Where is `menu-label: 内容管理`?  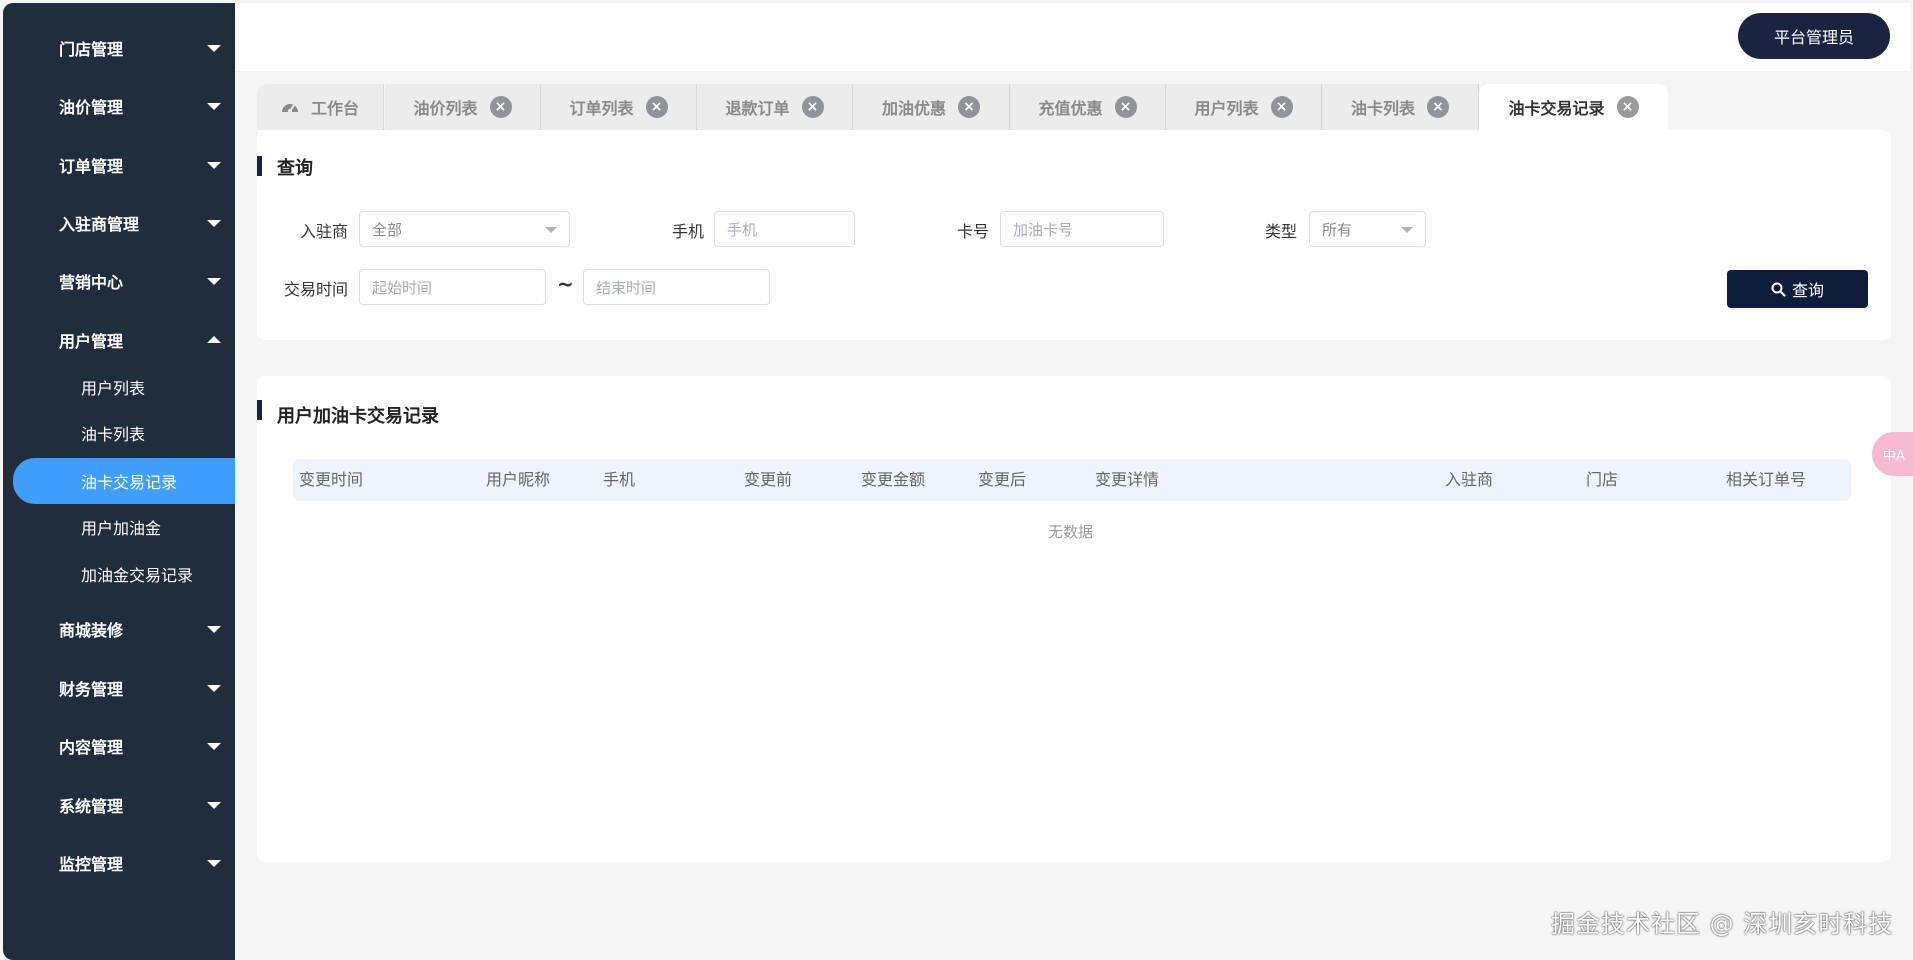 menu-label: 内容管理 is located at coordinates (91, 747).